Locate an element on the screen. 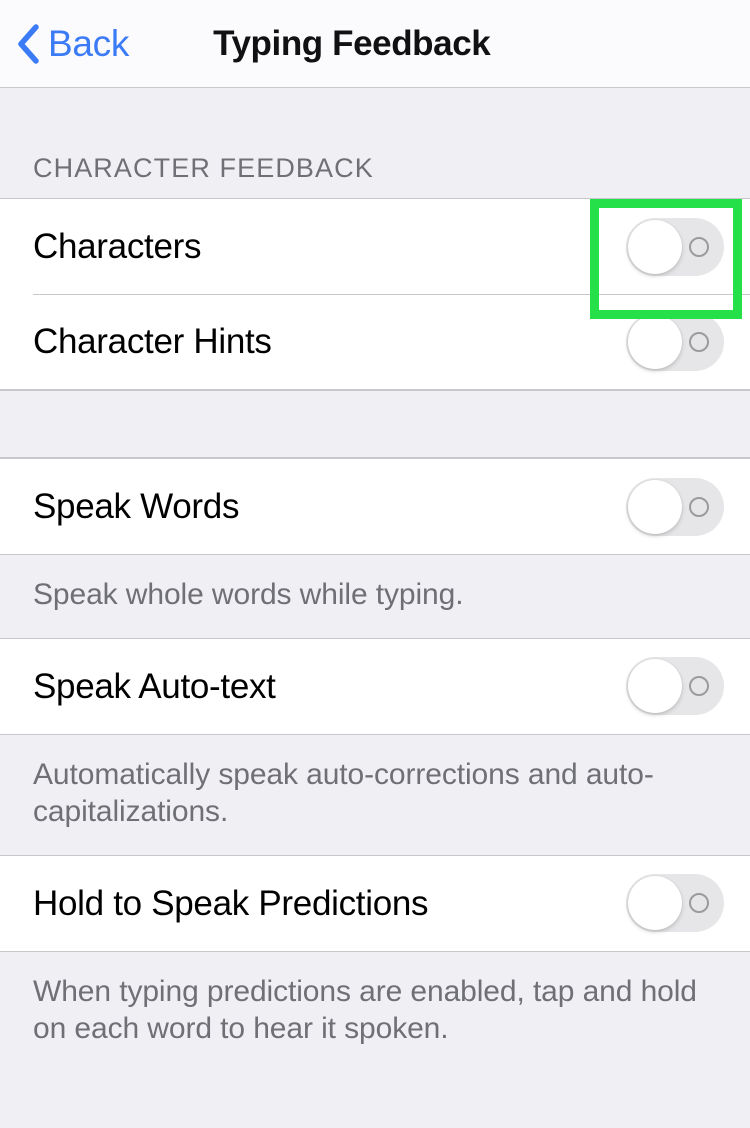 Image resolution: width=750 pixels, height=1128 pixels. row-label: Characters is located at coordinates (117, 246).